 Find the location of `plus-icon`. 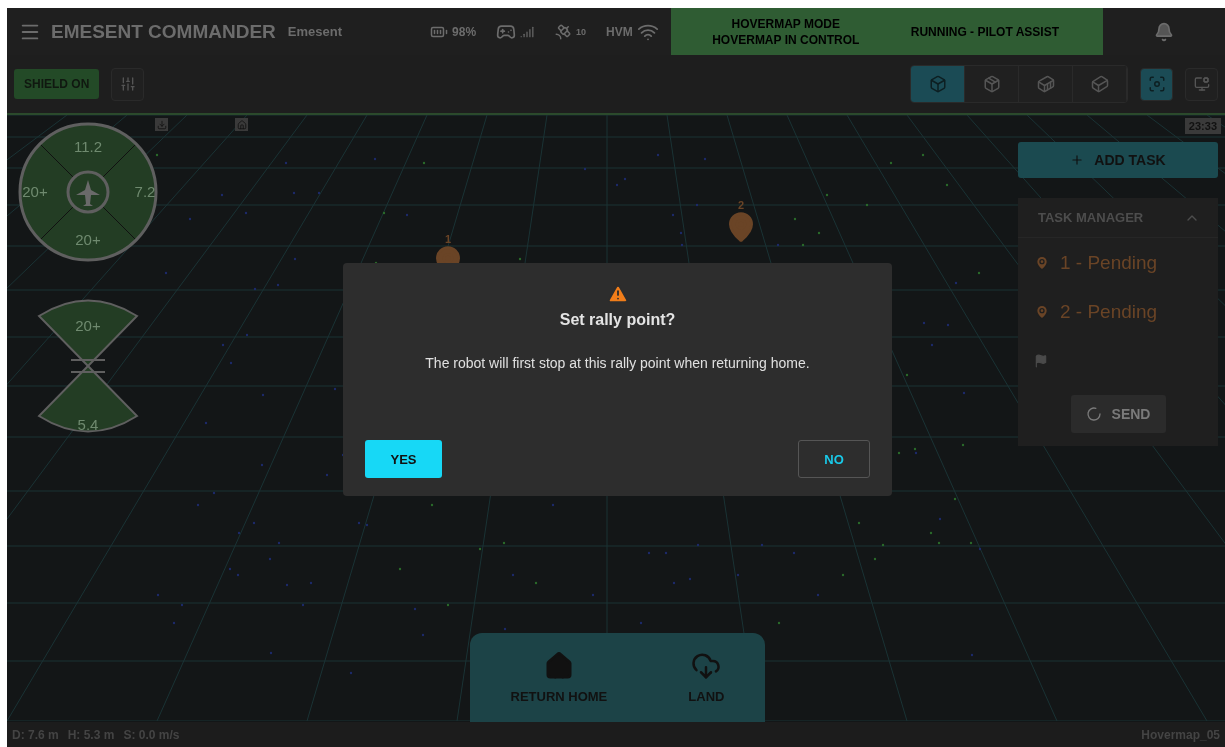

plus-icon is located at coordinates (1077, 160).